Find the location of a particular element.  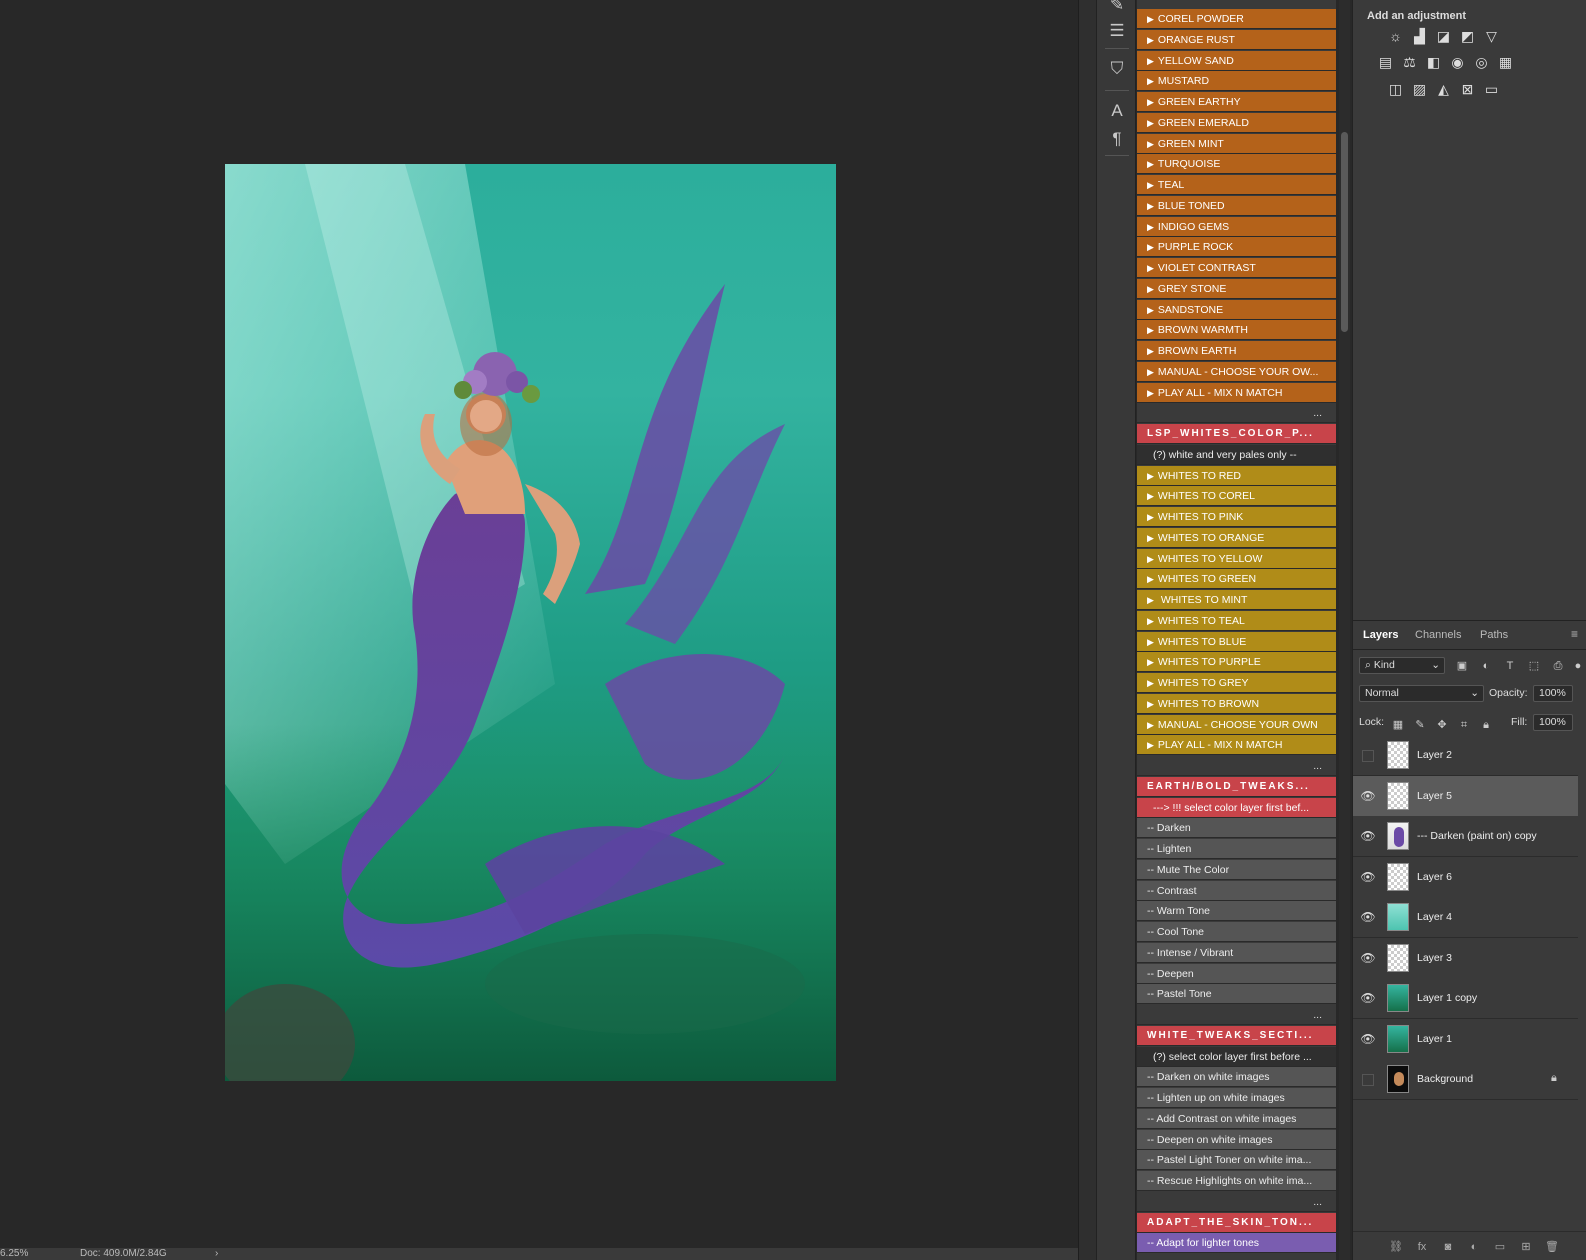

vibrance-icon: ▽ is located at coordinates (1491, 36).